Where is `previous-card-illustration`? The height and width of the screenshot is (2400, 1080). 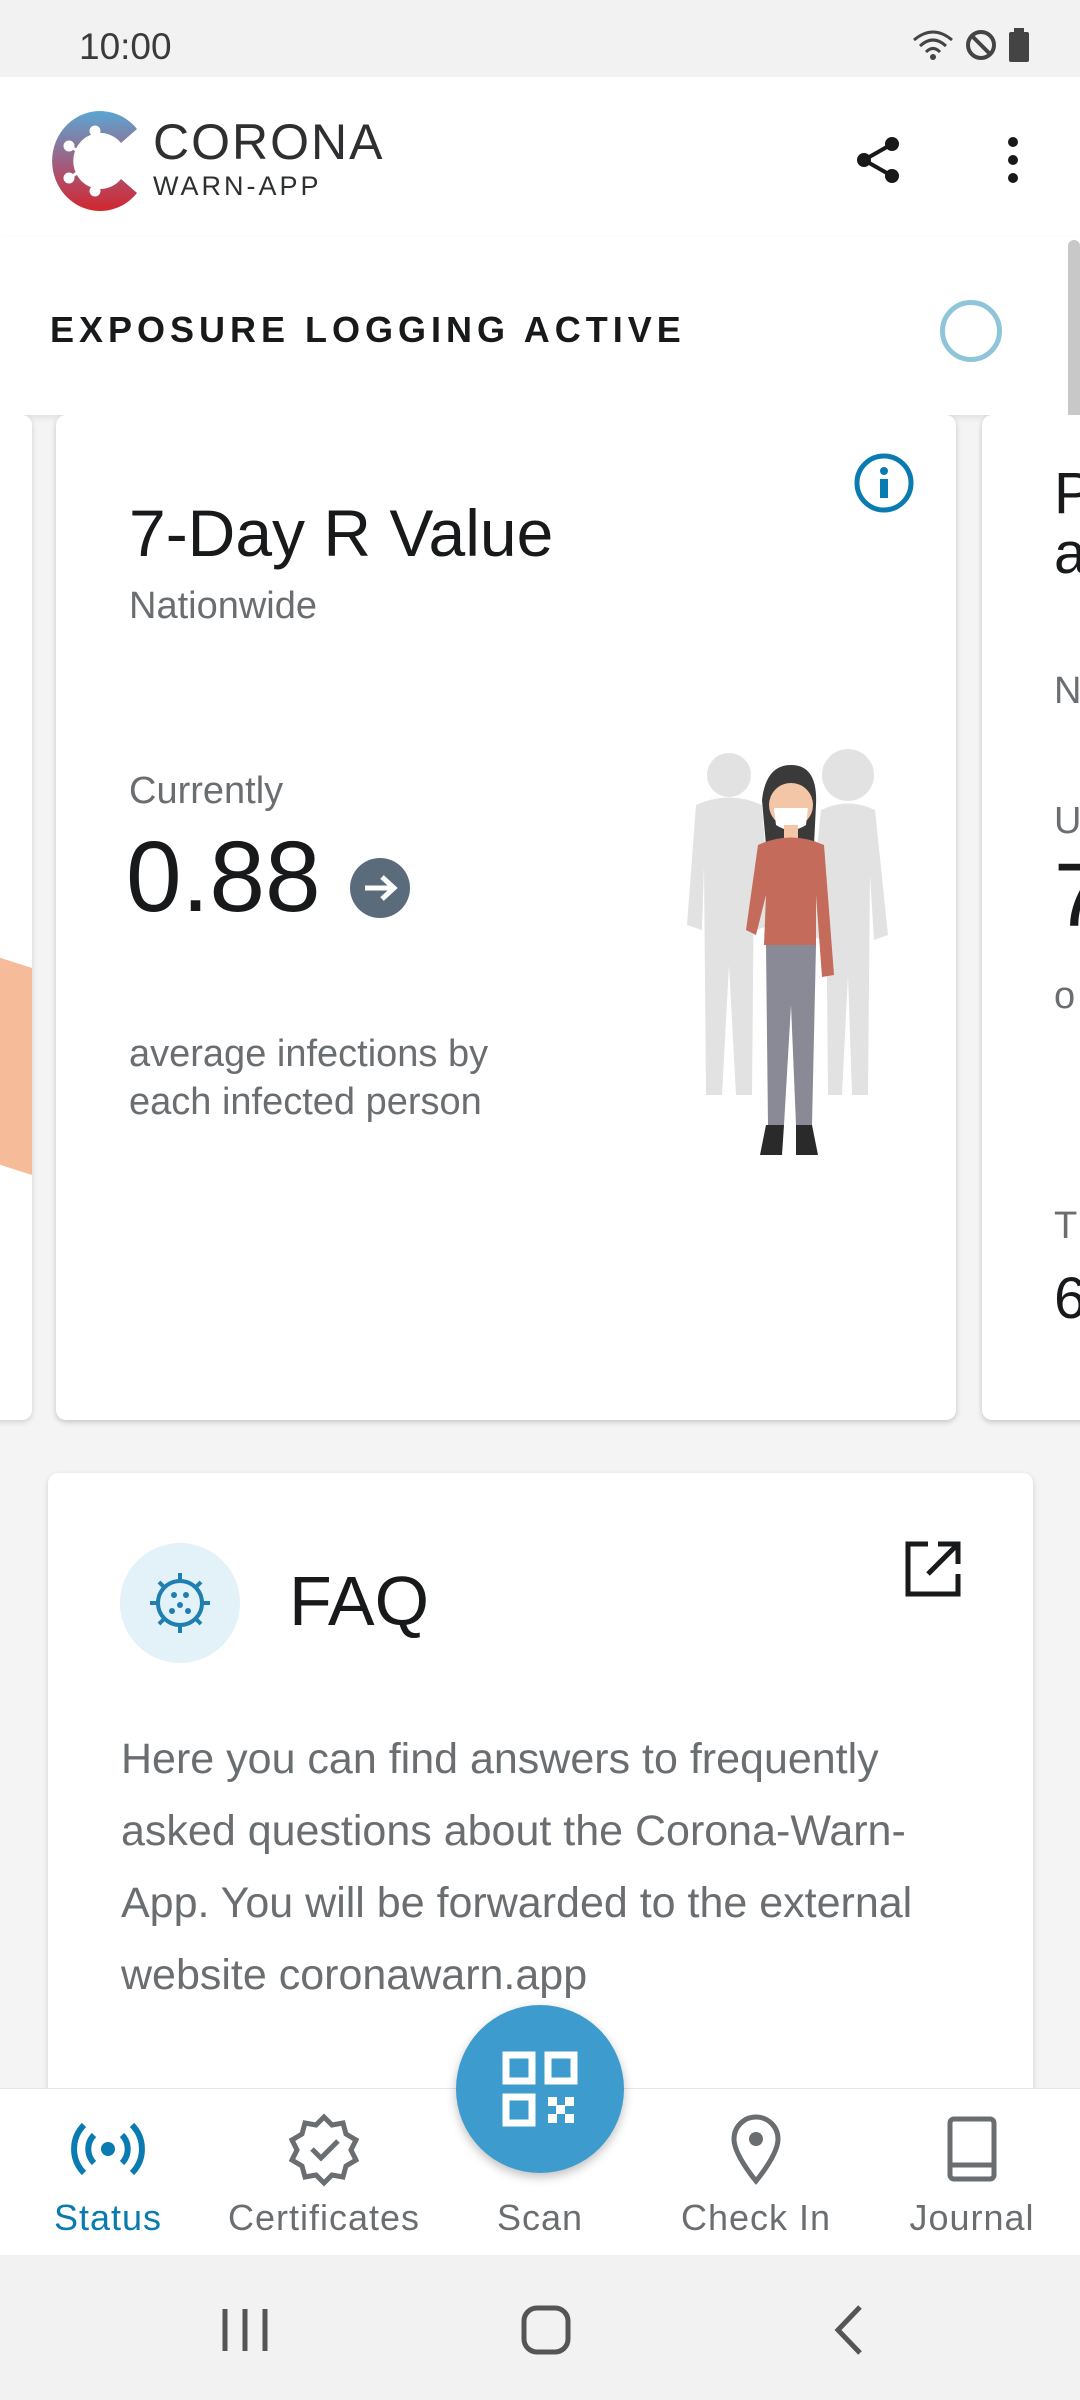
previous-card-illustration is located at coordinates (16, 1060).